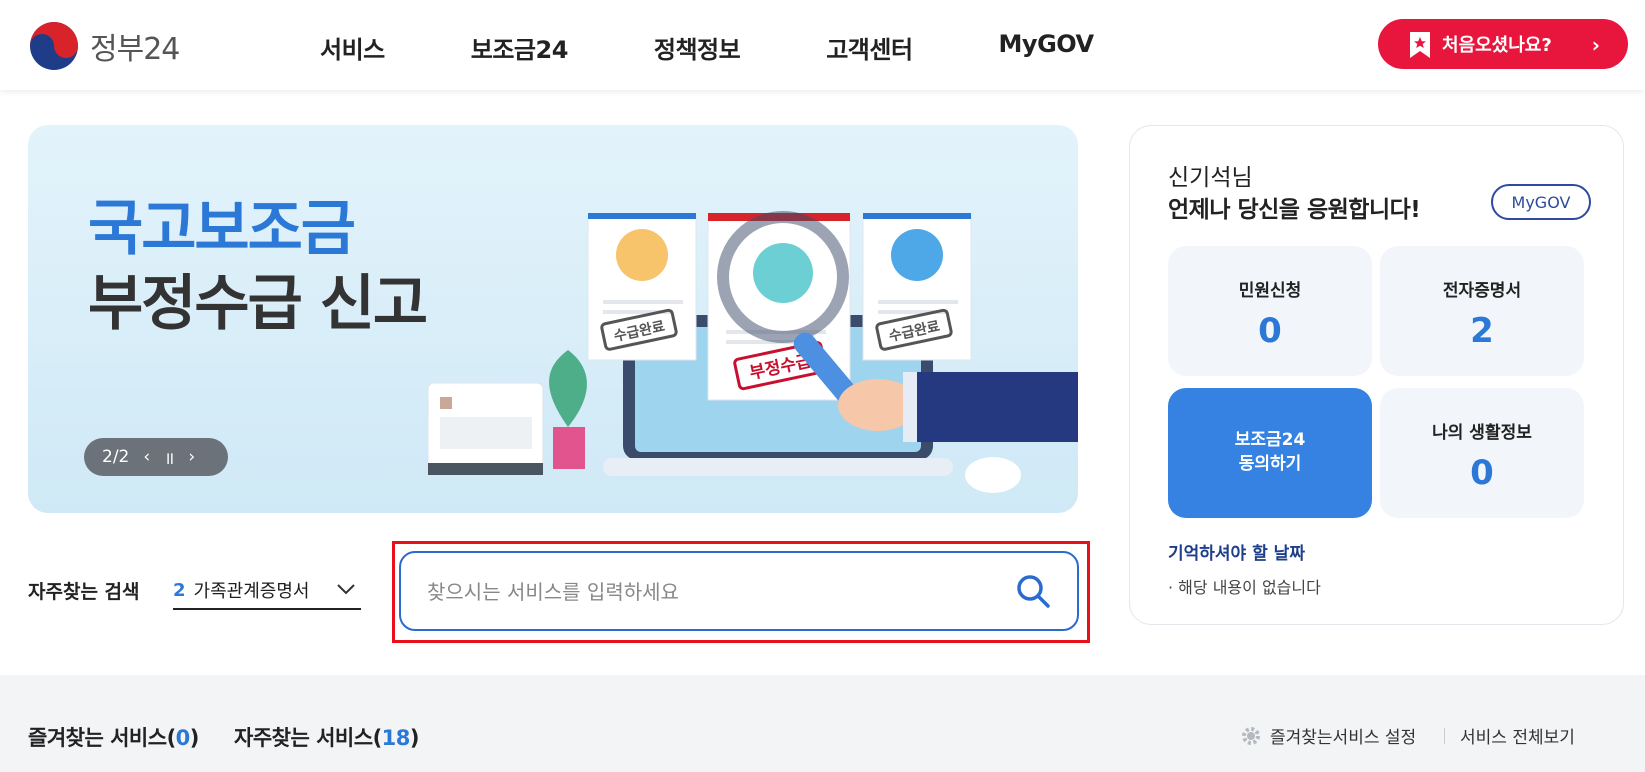 The image size is (1645, 772). Describe the element at coordinates (346, 589) in the screenshot. I see `chevron-down-icon` at that location.